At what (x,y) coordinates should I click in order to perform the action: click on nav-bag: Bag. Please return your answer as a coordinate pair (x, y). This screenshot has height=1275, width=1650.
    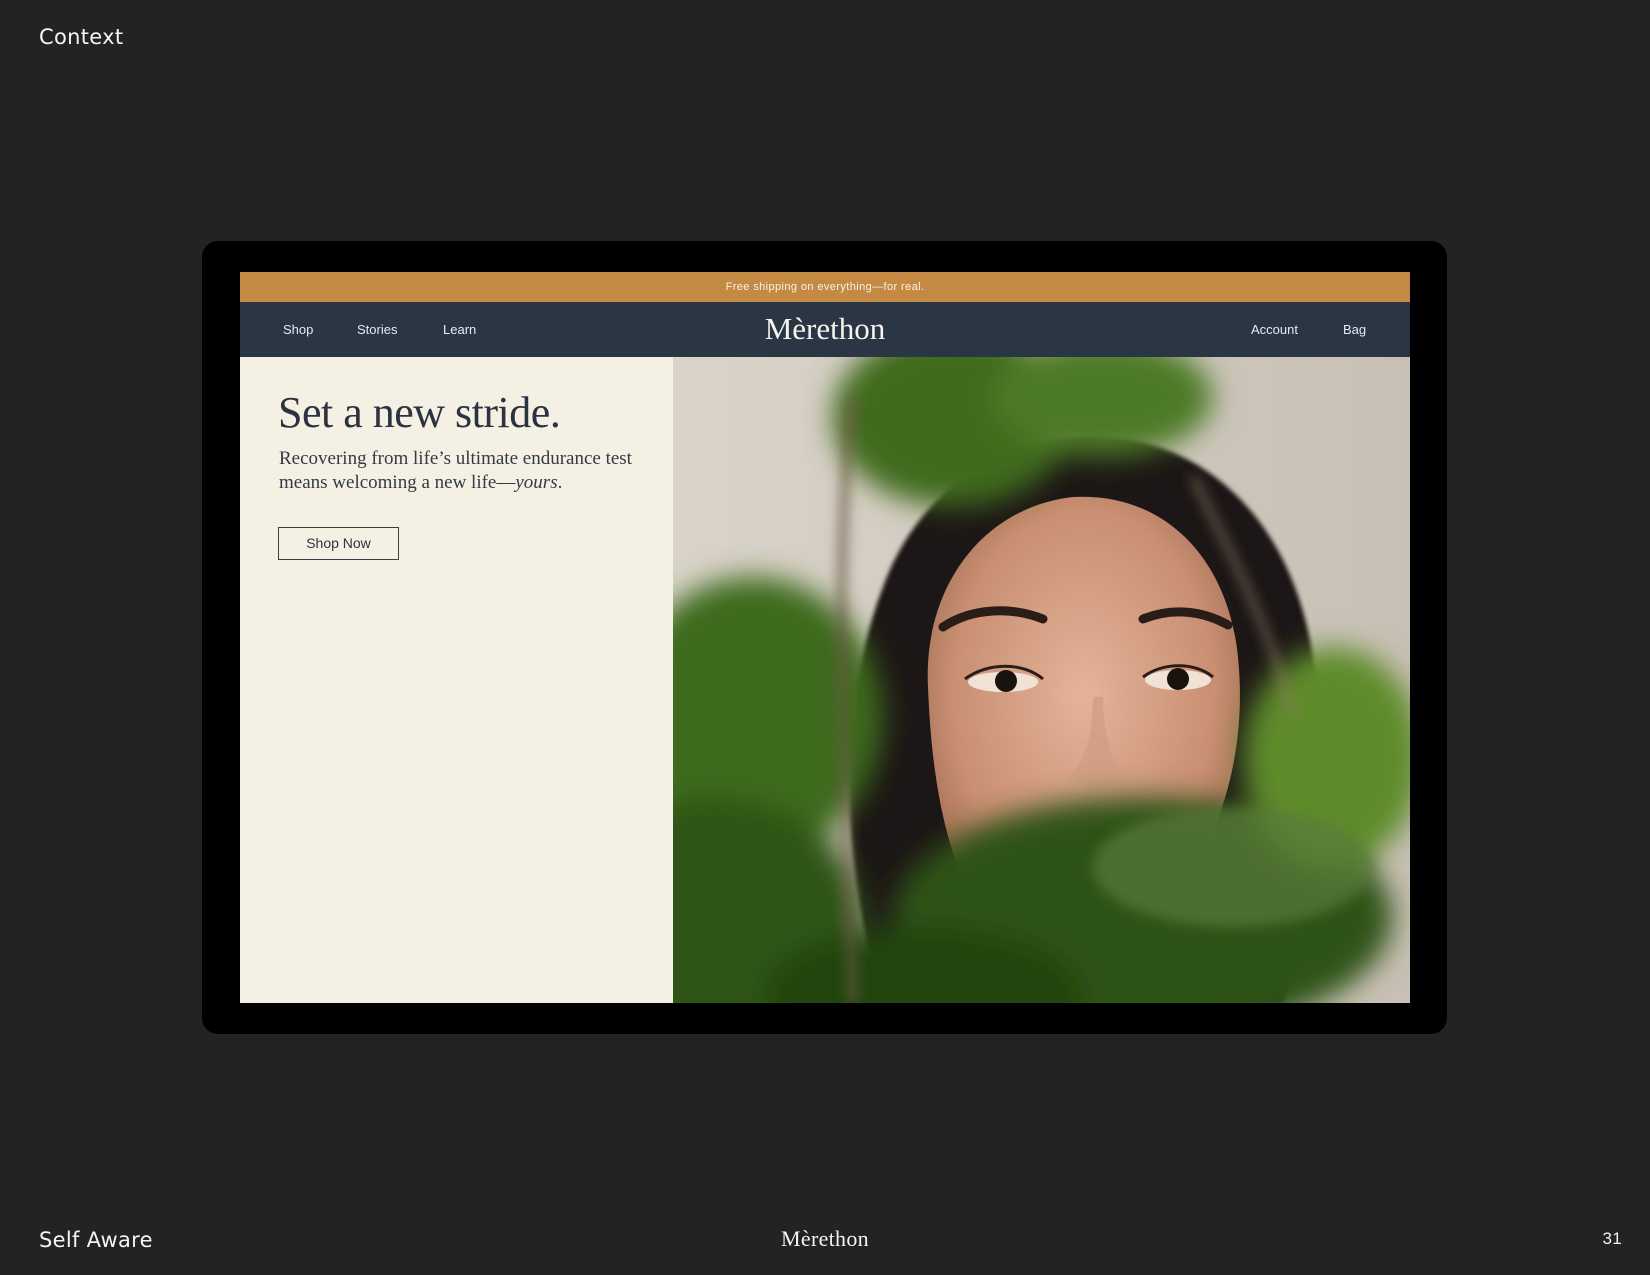
    Looking at the image, I should click on (1354, 329).